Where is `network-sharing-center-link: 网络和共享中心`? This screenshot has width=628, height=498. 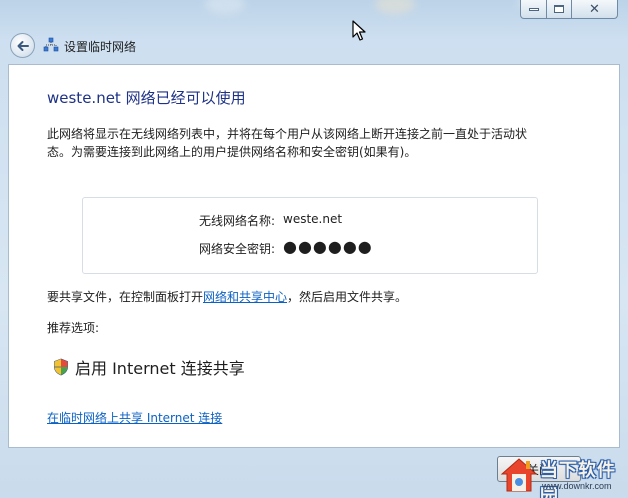
network-sharing-center-link: 网络和共享中心 is located at coordinates (245, 297).